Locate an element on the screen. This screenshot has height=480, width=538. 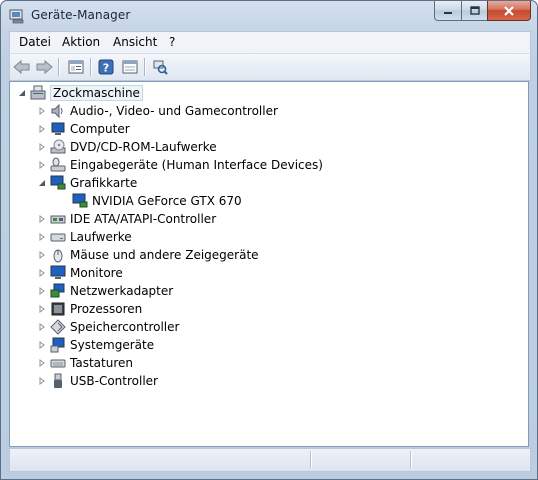
tree-category: Eingabegeräte (Human Interface Devices) is located at coordinates (180, 165).